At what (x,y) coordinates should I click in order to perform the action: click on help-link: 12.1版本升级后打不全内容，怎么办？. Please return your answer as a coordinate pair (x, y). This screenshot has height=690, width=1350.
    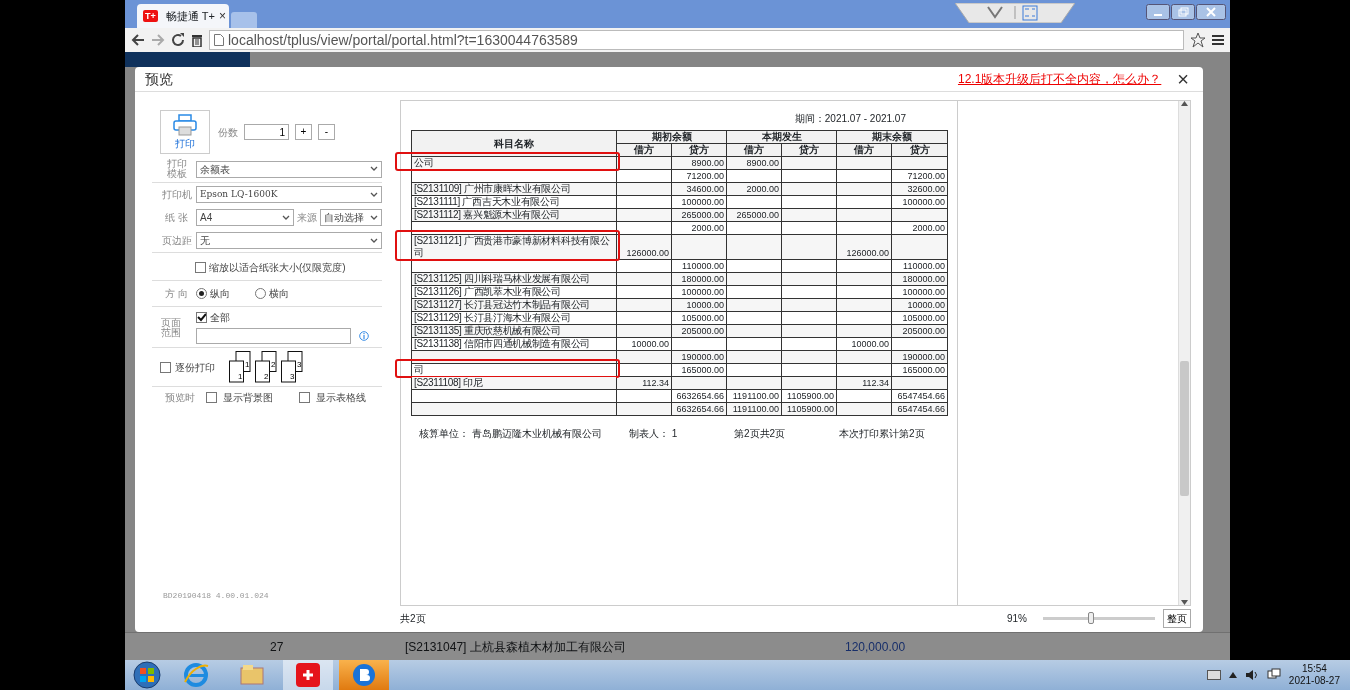
    Looking at the image, I should click on (1059, 79).